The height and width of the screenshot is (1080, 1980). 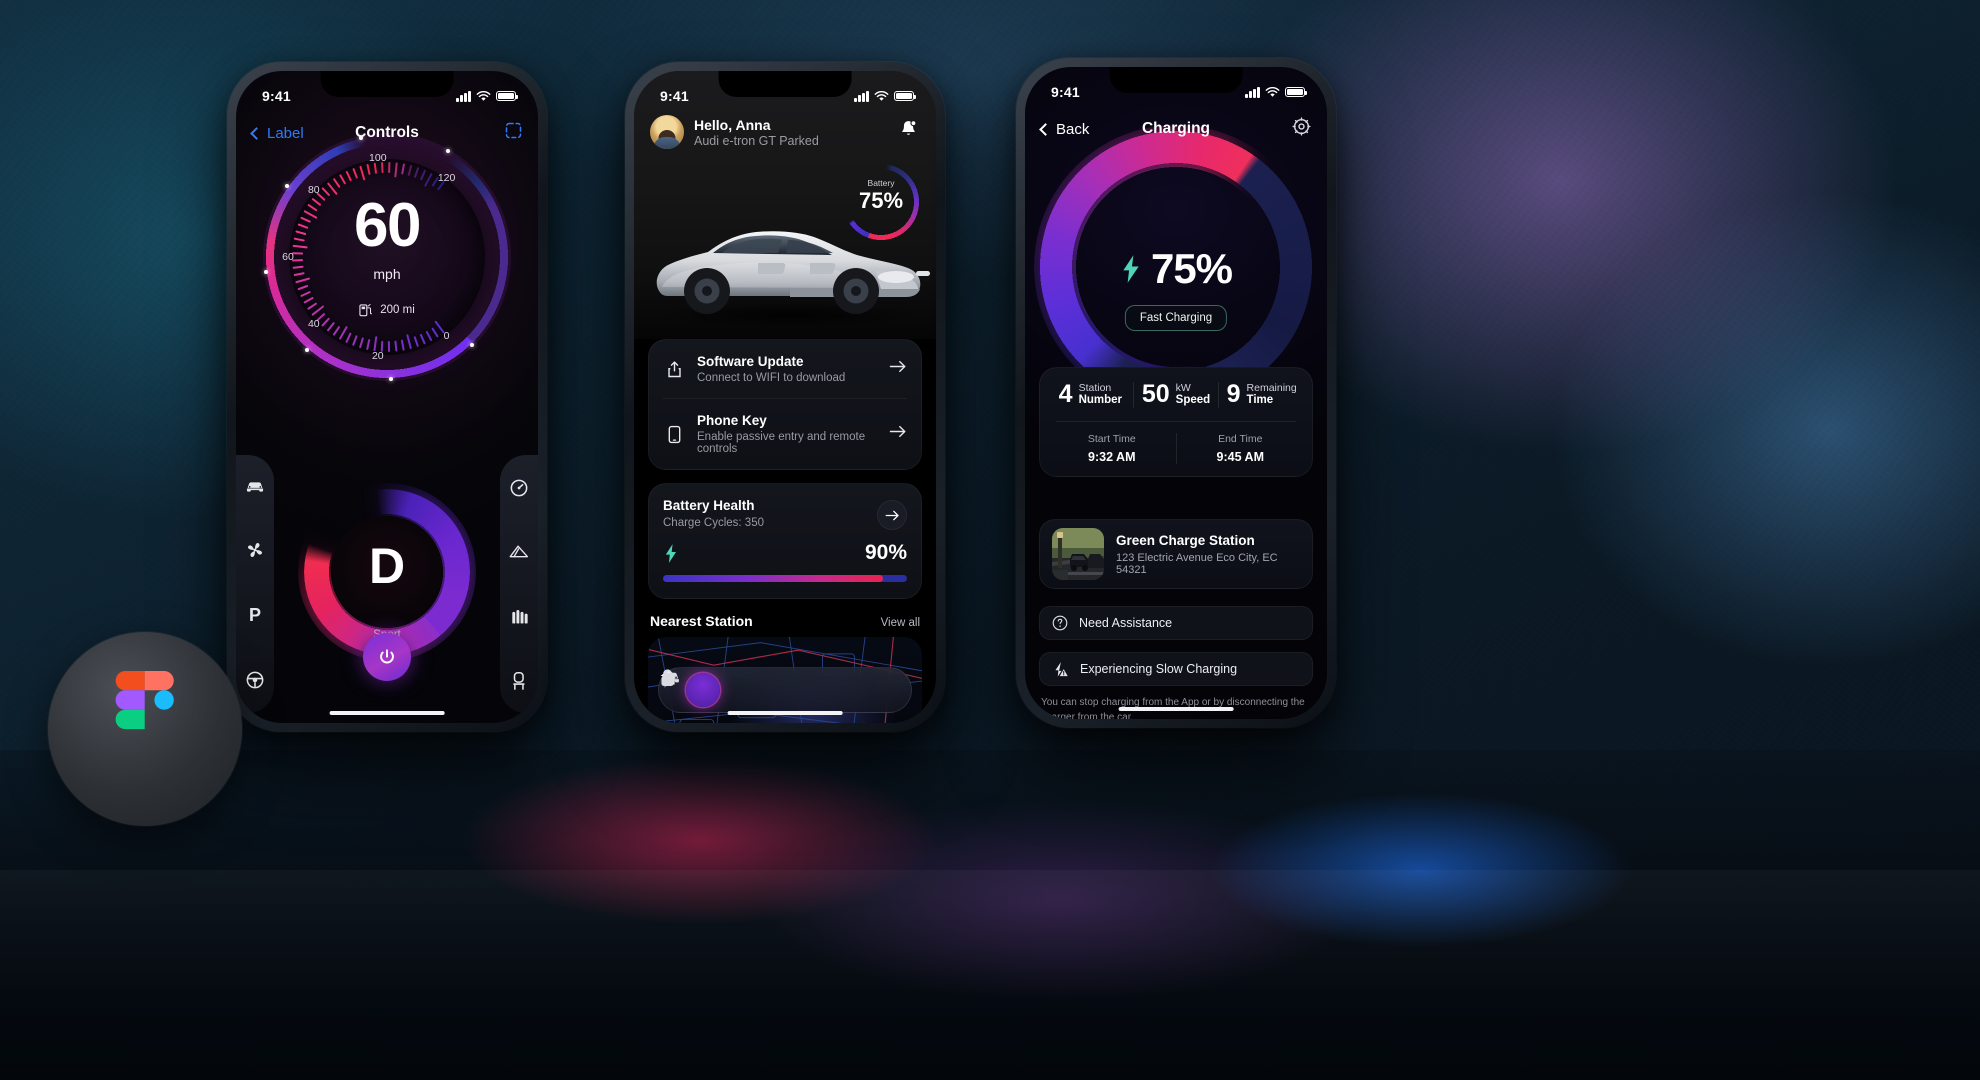 What do you see at coordinates (1233, 394) in the screenshot?
I see `stat-value: 9` at bounding box center [1233, 394].